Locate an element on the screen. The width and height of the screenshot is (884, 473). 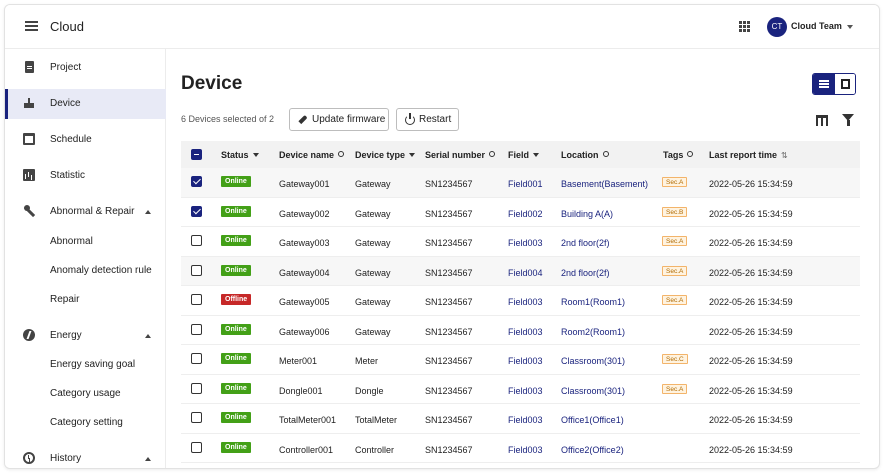
column-header-field: Field is located at coordinates (524, 155).